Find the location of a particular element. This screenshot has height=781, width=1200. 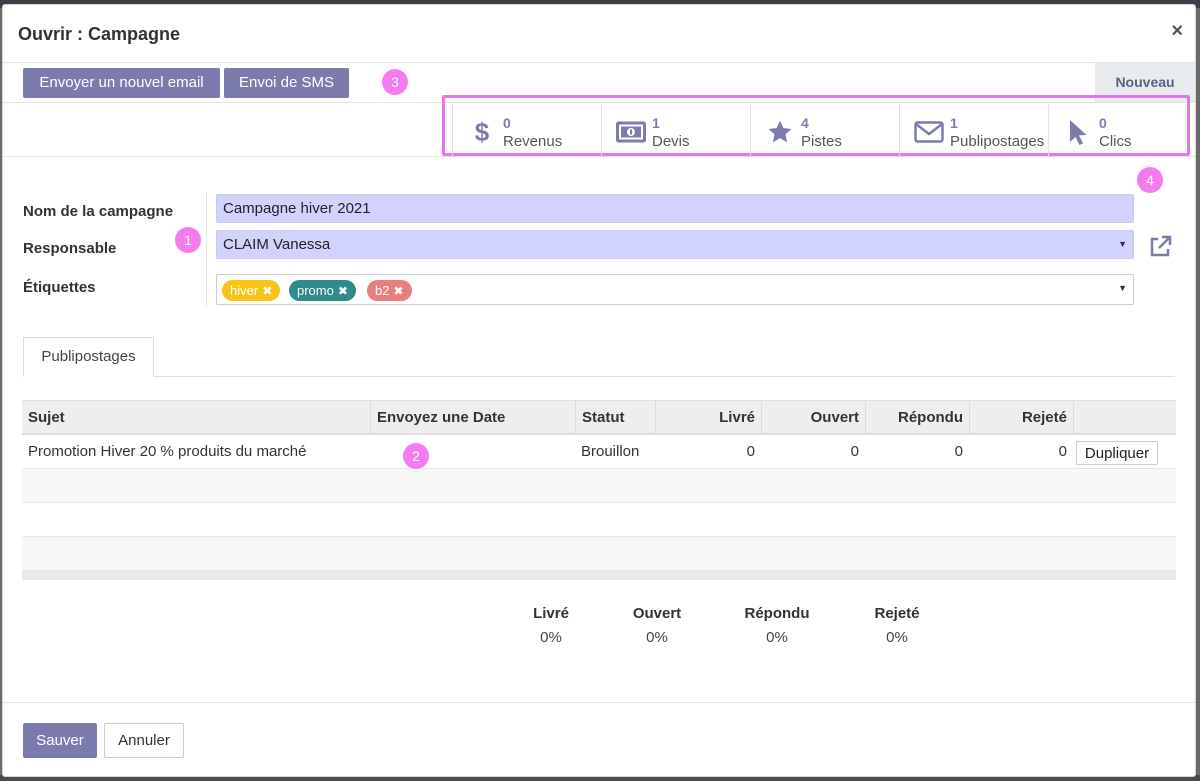

smart-button-publipostages: 1 Publipostages is located at coordinates (973, 130).